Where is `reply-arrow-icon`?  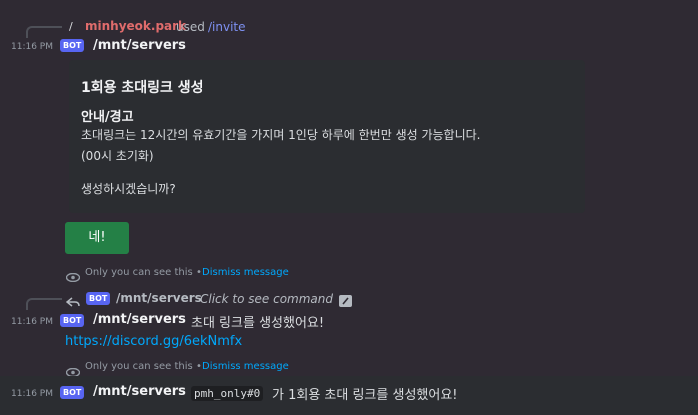 reply-arrow-icon is located at coordinates (72, 299).